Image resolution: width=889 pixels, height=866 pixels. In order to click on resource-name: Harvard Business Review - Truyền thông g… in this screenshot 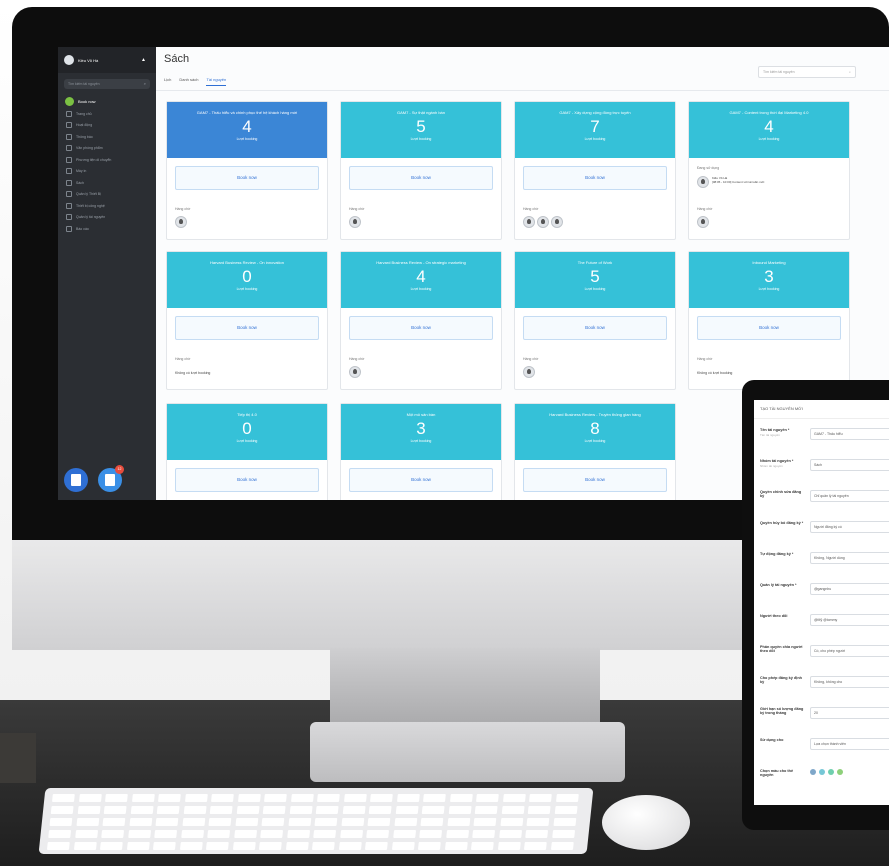, I will do `click(595, 414)`.